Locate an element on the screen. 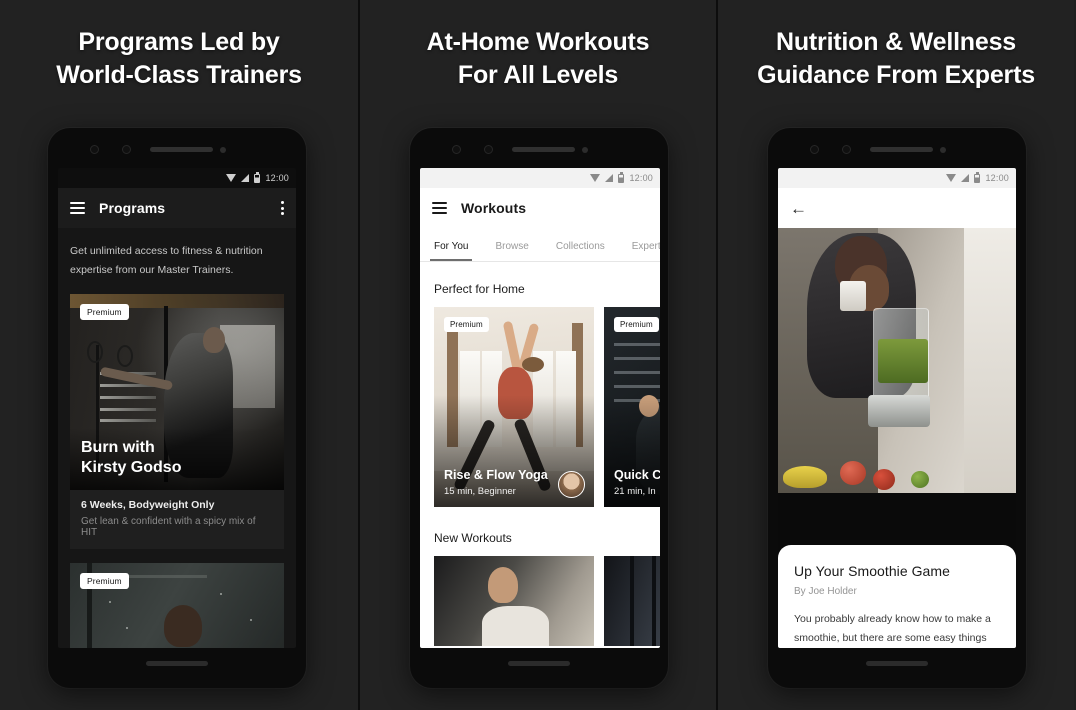  panel-headline: Programs Led by World-Class Trainers is located at coordinates (179, 59).